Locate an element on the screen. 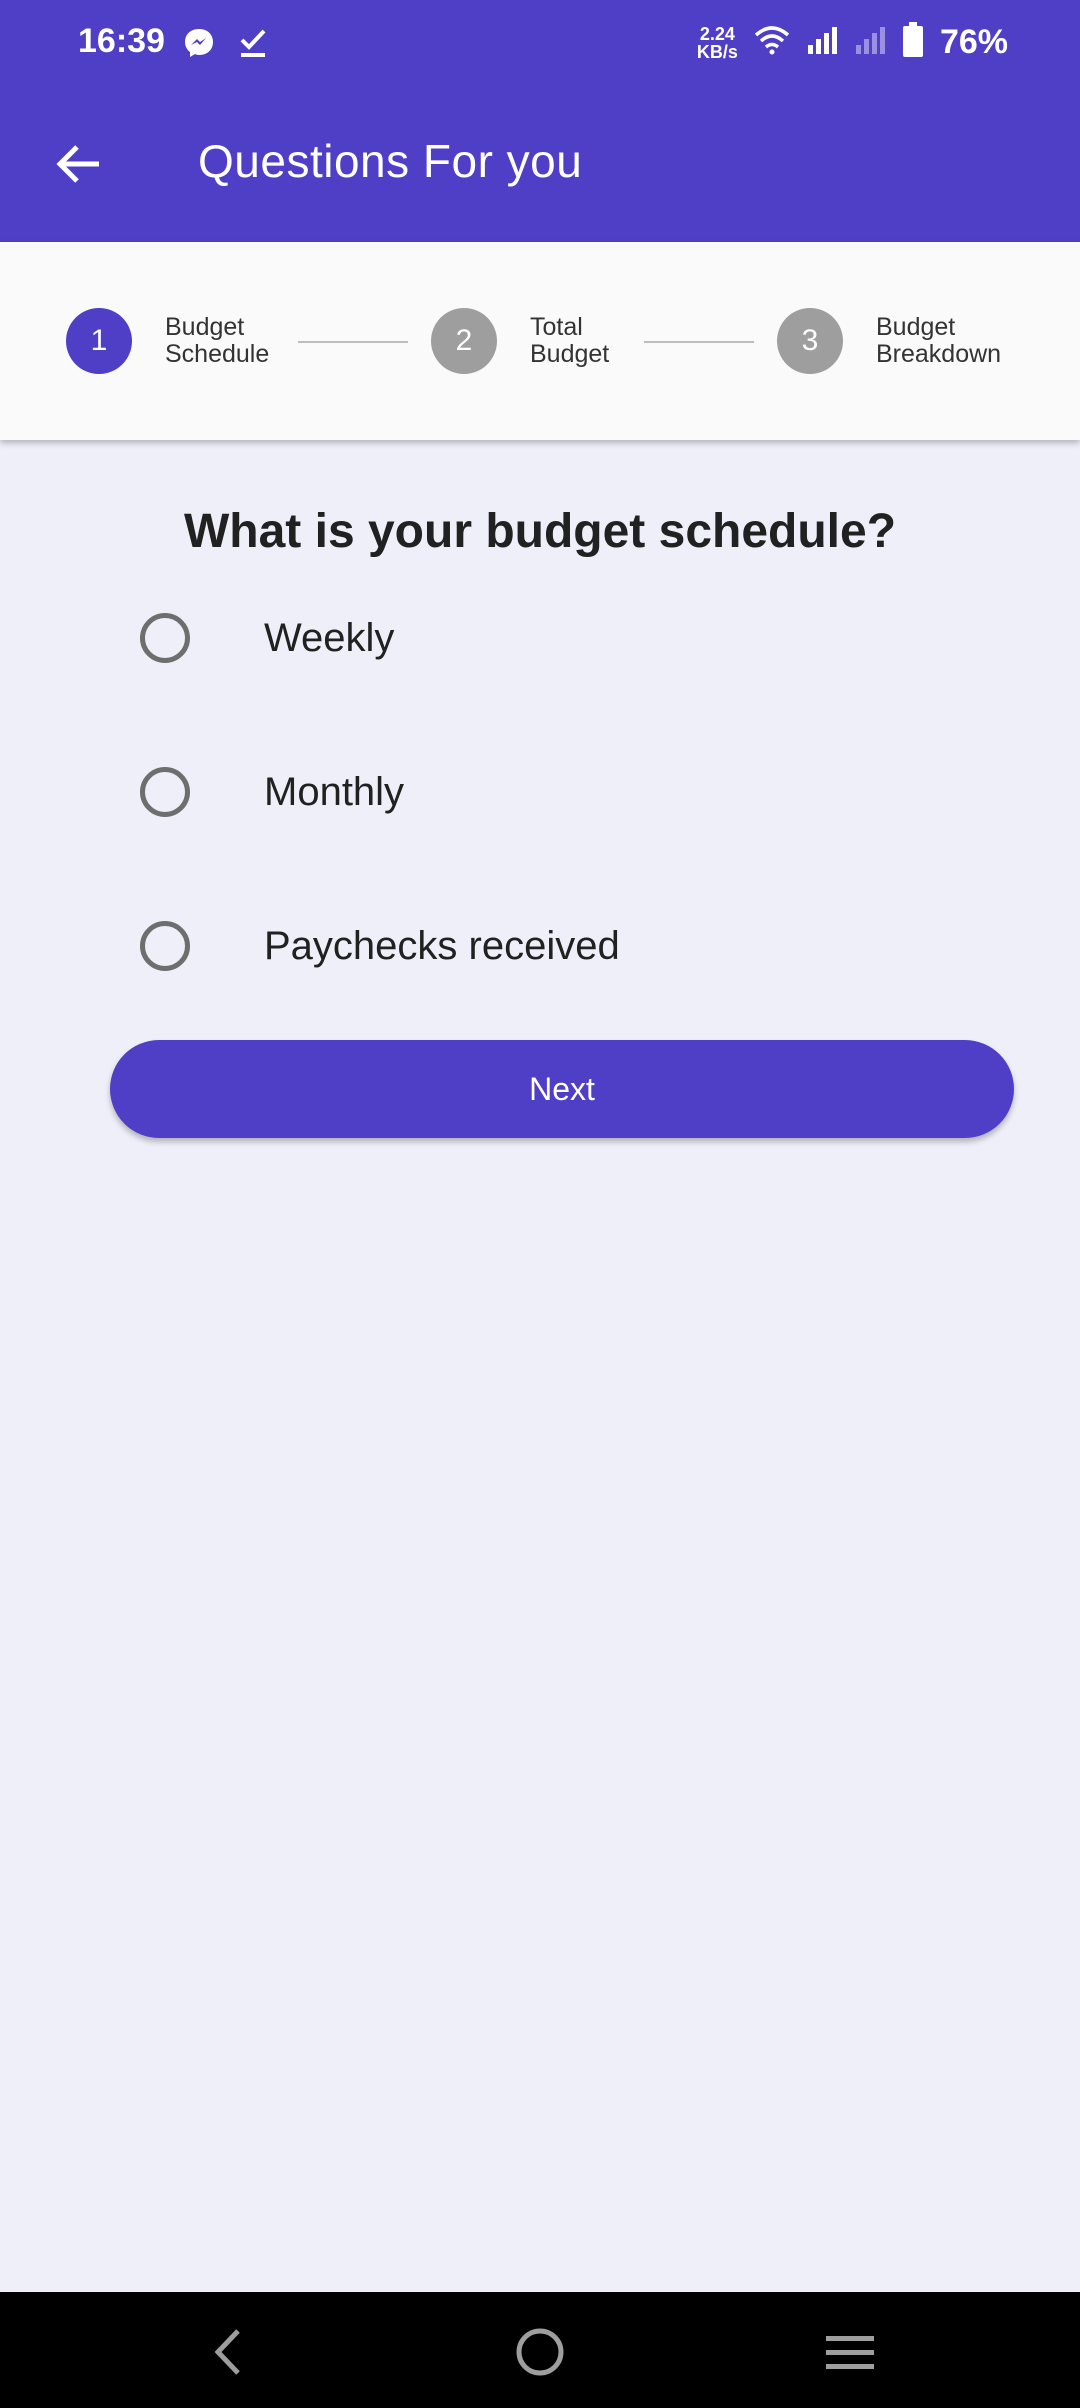  app-bar: Questions For you is located at coordinates (540, 166).